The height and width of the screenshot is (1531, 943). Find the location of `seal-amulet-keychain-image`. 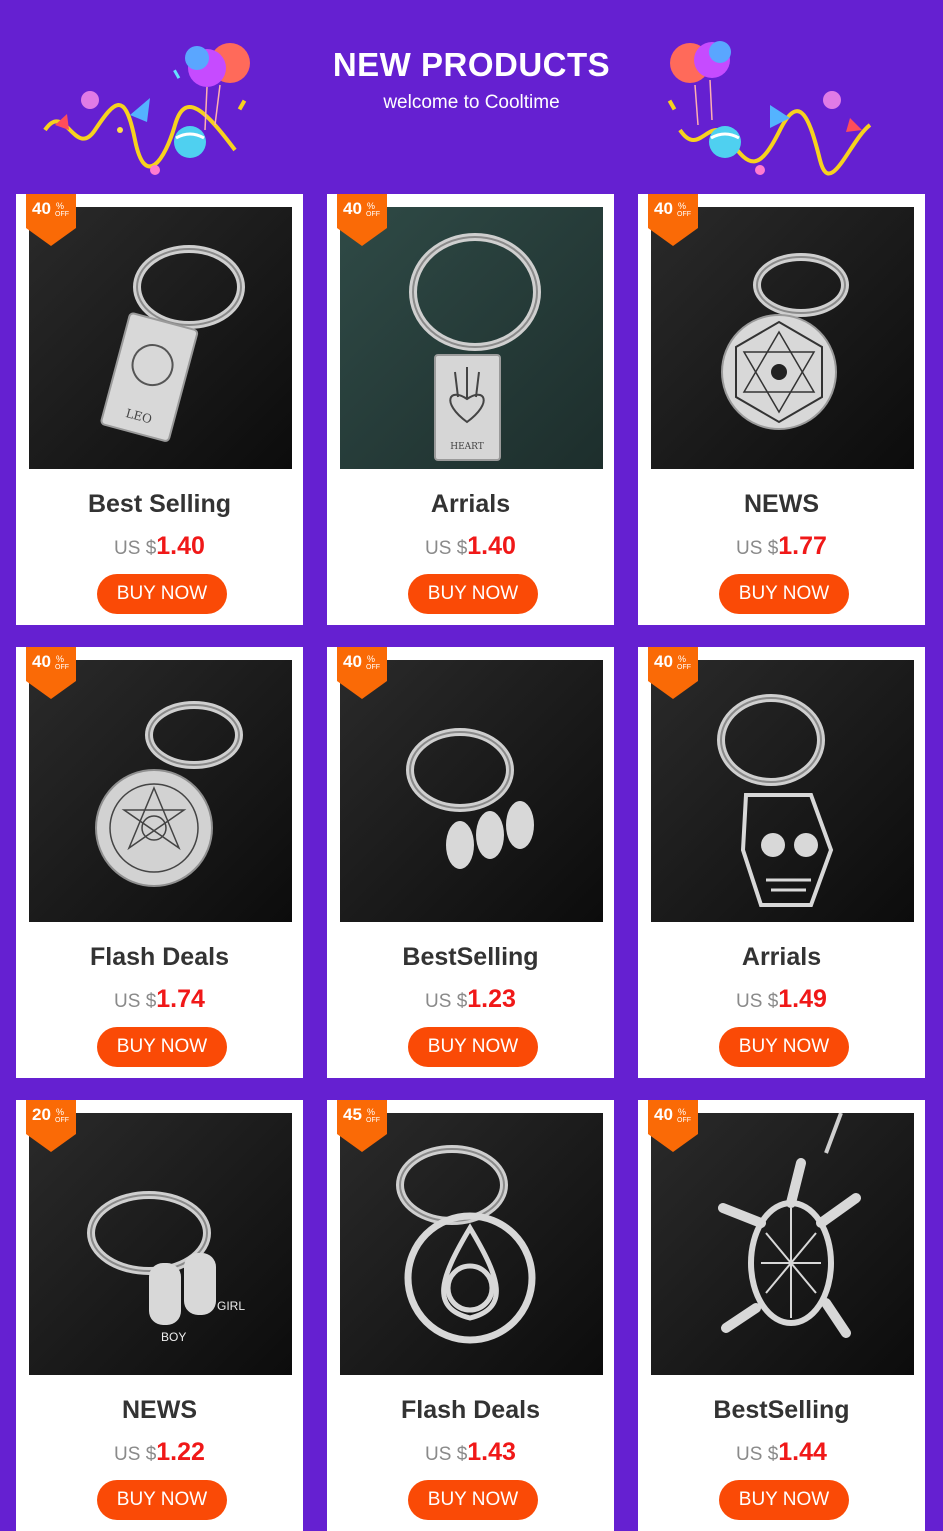

seal-amulet-keychain-image is located at coordinates (160, 791).